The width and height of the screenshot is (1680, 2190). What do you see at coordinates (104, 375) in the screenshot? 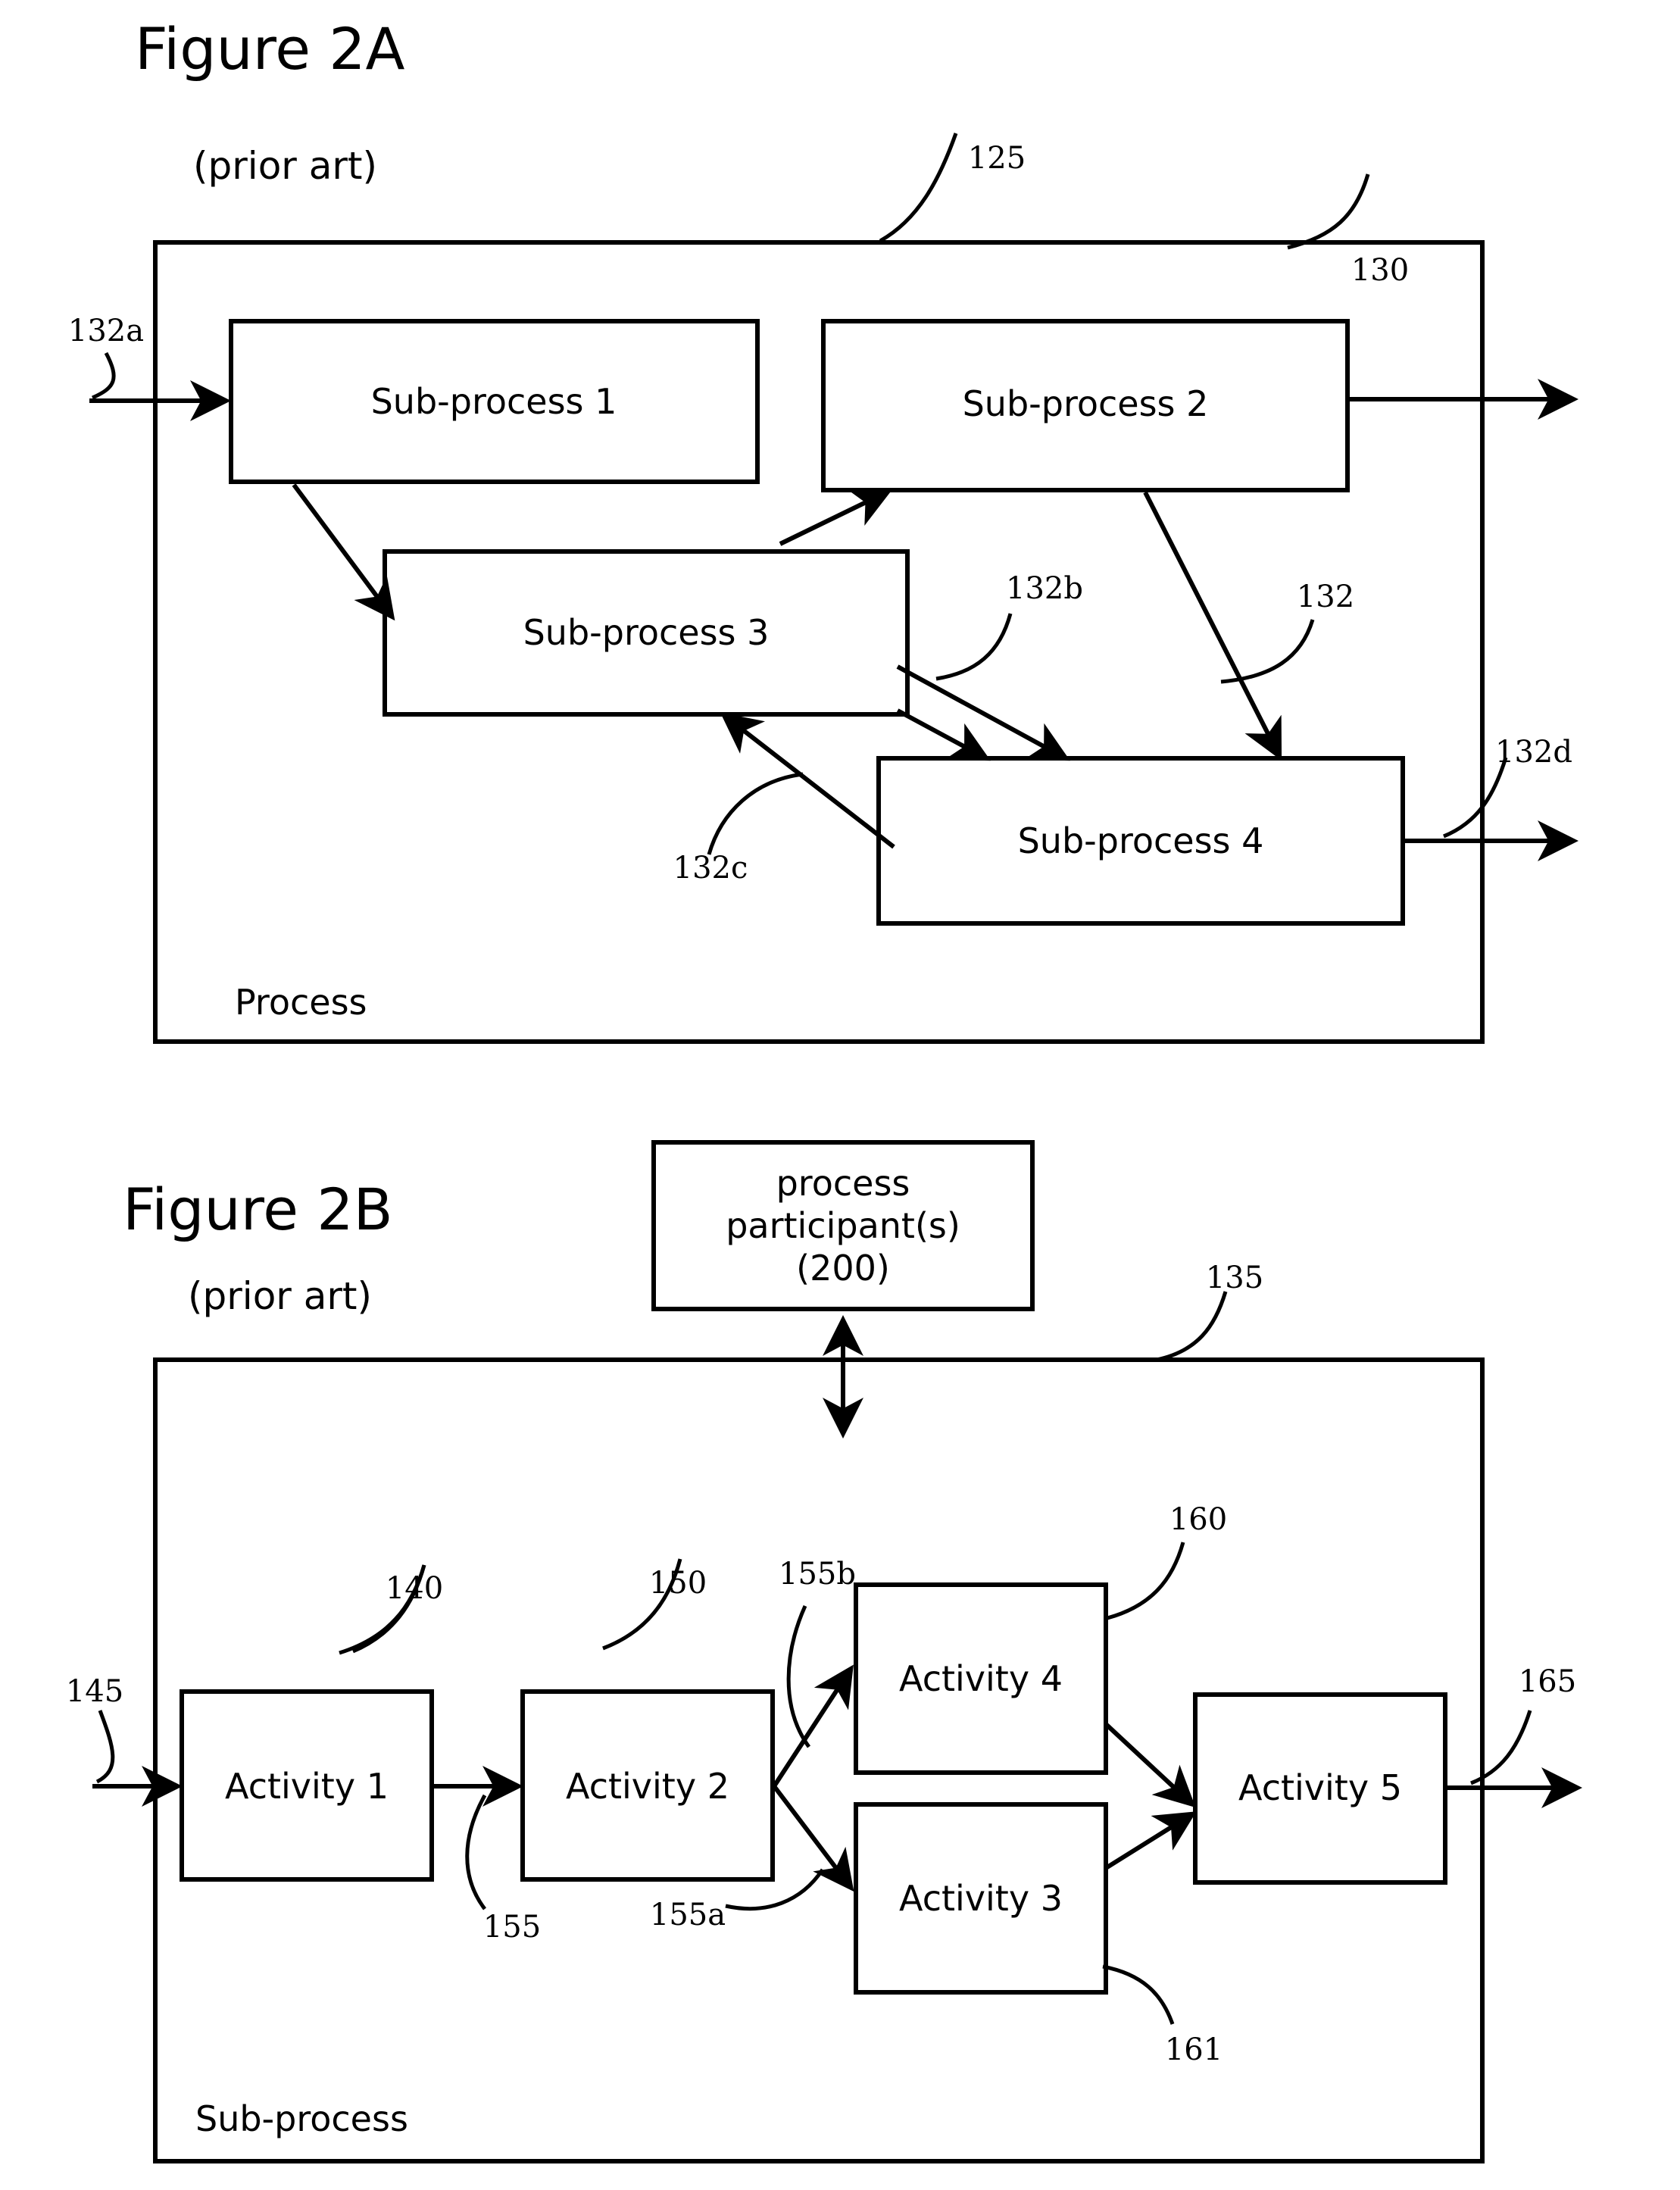
I see `leader-132a` at bounding box center [104, 375].